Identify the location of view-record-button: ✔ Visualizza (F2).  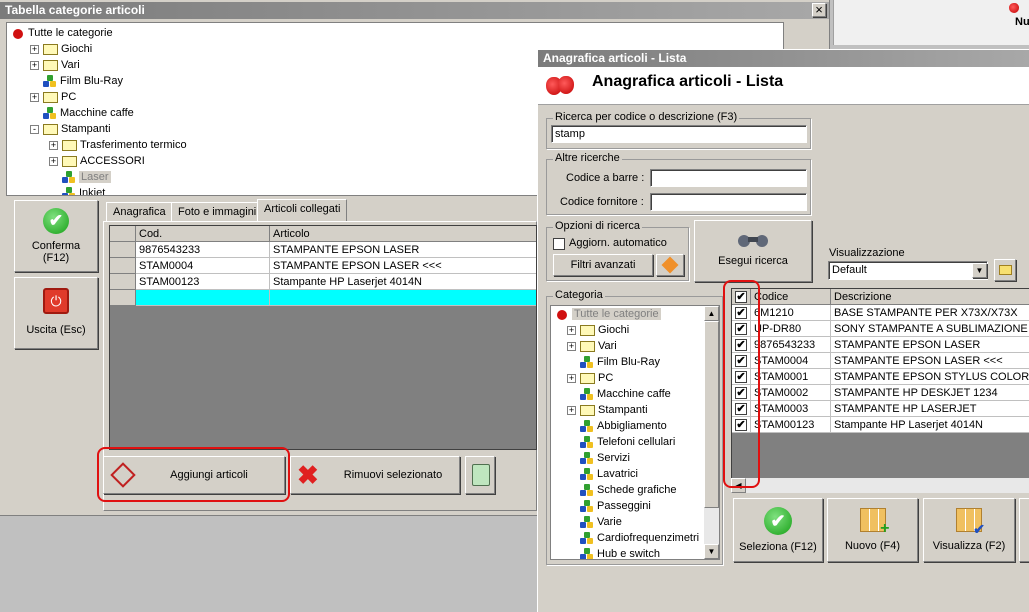
(969, 530).